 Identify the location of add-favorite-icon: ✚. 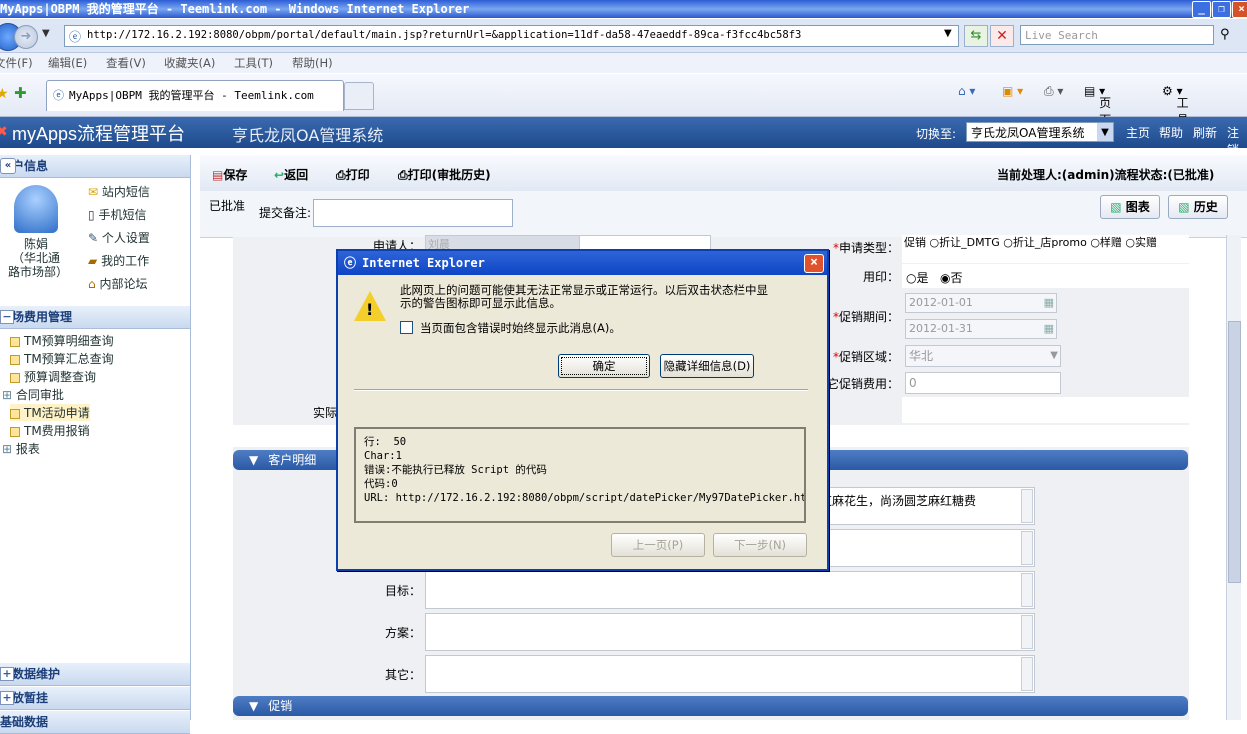
(20, 93).